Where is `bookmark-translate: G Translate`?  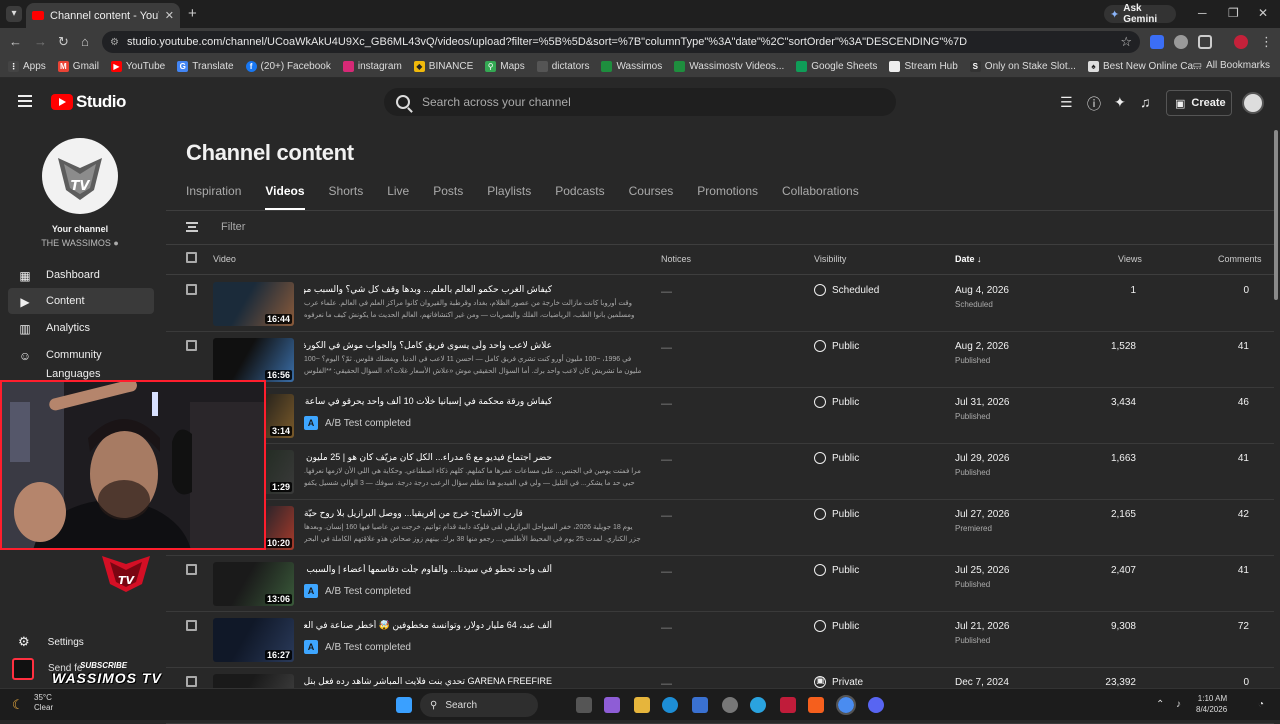
bookmark-translate: G Translate is located at coordinates (205, 66).